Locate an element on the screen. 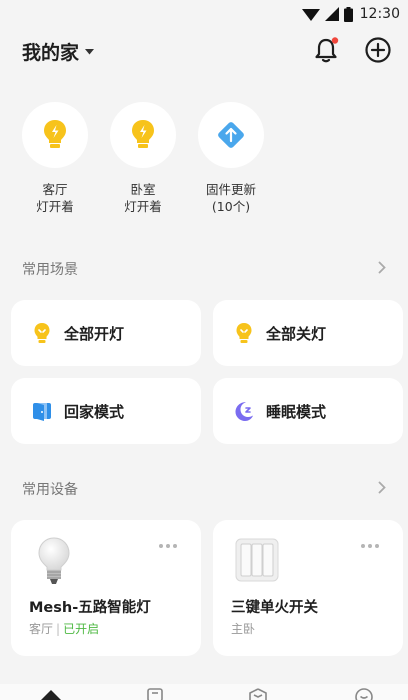 The image size is (408, 700). scene-label: 回家模式 is located at coordinates (94, 412).